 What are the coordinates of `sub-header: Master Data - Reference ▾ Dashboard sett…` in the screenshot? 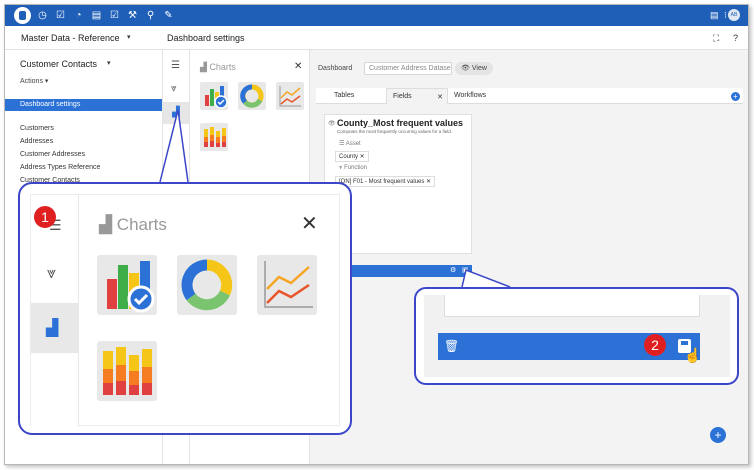 It's located at (376, 38).